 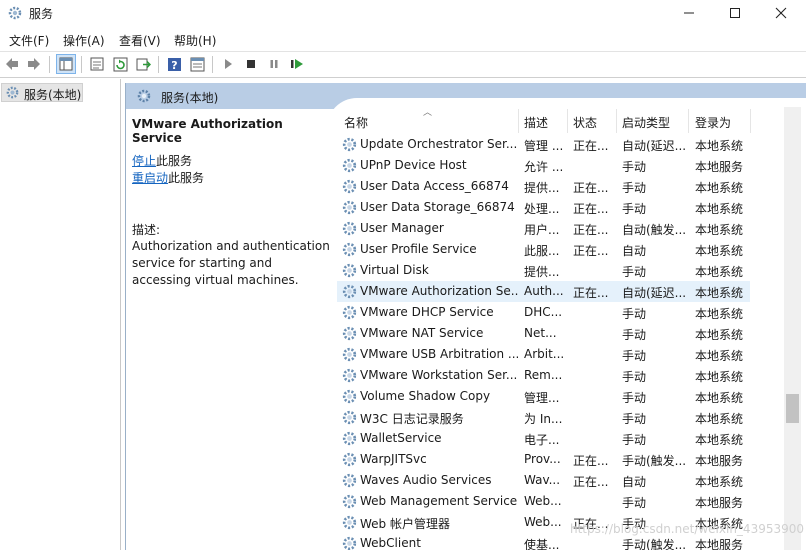 I want to click on vertical-scrollbar, so click(x=792, y=328).